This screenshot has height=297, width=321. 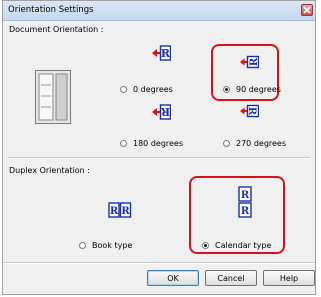 I want to click on orientation-90-icon: R, so click(x=249, y=63).